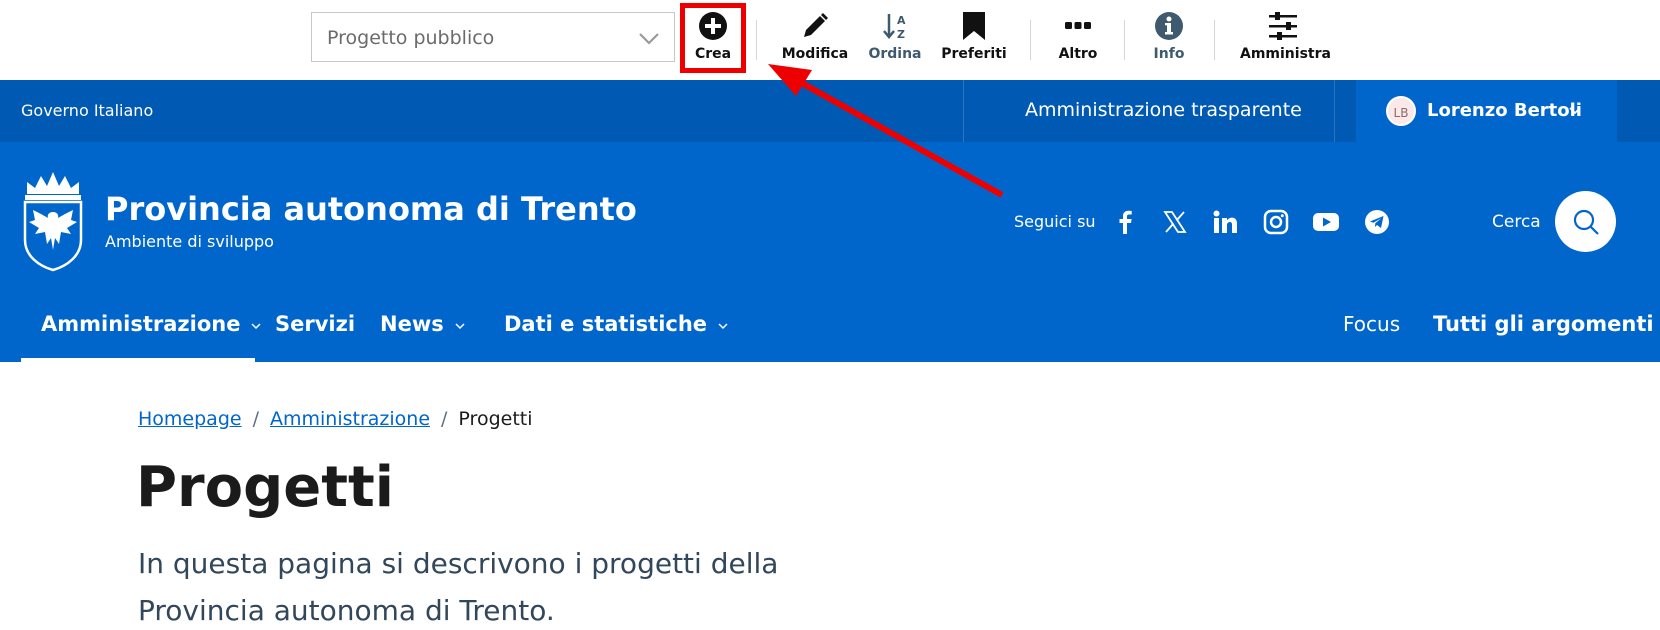  Describe the element at coordinates (1175, 222) in the screenshot. I see `x-icon` at that location.